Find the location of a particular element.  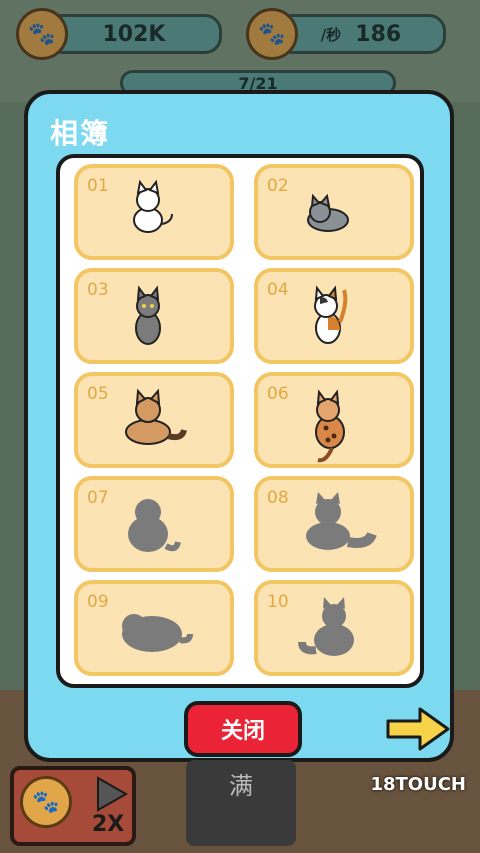

album-slot-locked: 09 is located at coordinates (154, 628).